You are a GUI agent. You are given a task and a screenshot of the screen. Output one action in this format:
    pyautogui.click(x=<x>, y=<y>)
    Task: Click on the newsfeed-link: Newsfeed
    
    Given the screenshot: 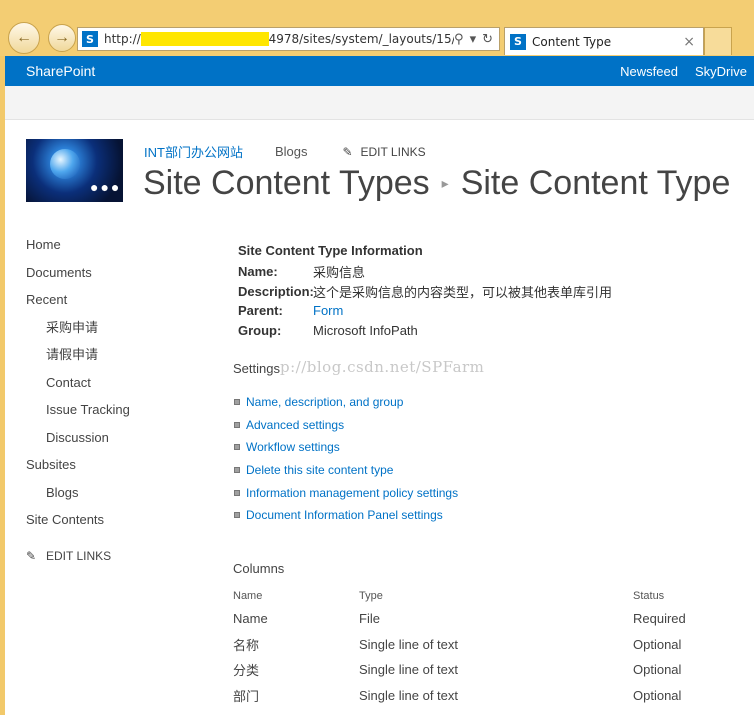 What is the action you would take?
    pyautogui.click(x=649, y=71)
    